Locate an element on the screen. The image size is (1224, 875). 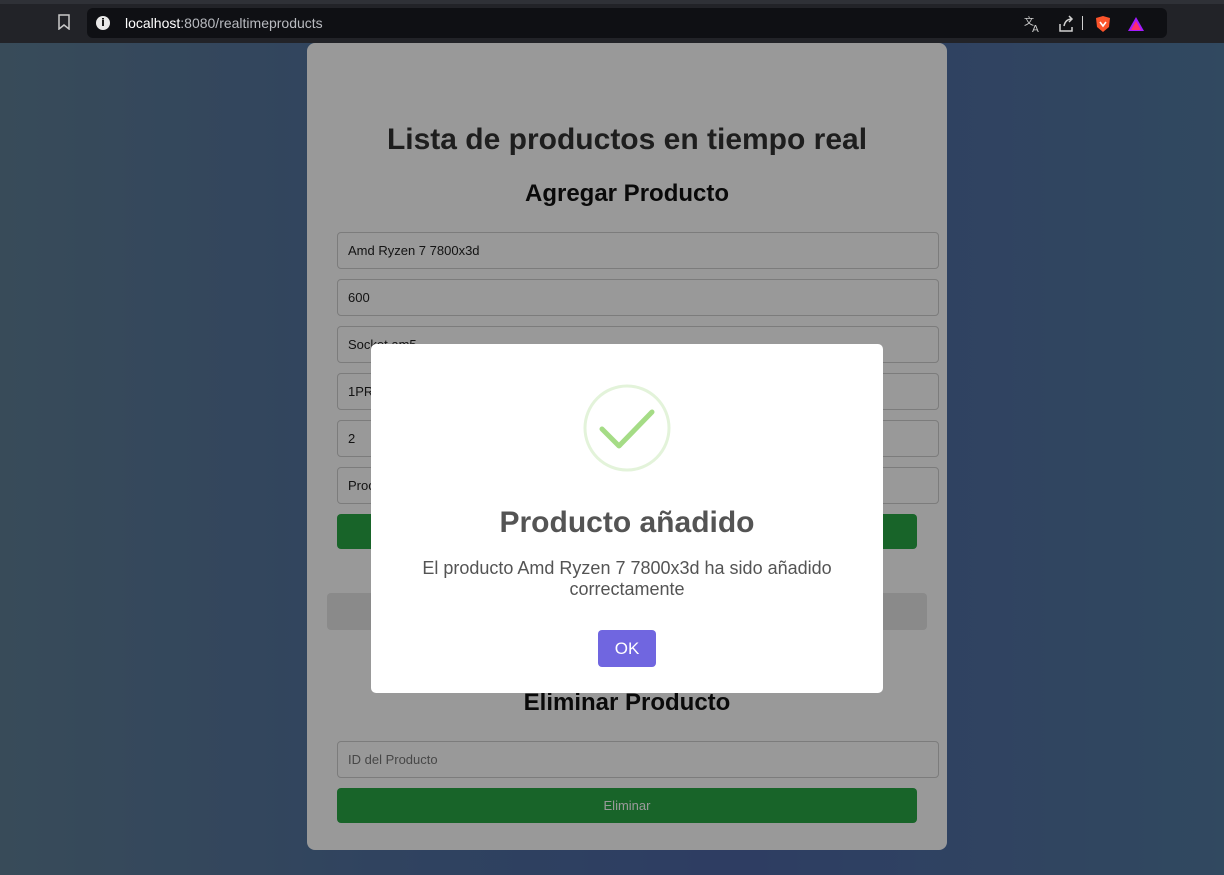
url-text: localhost:8080/realtimeproducts is located at coordinates (224, 23).